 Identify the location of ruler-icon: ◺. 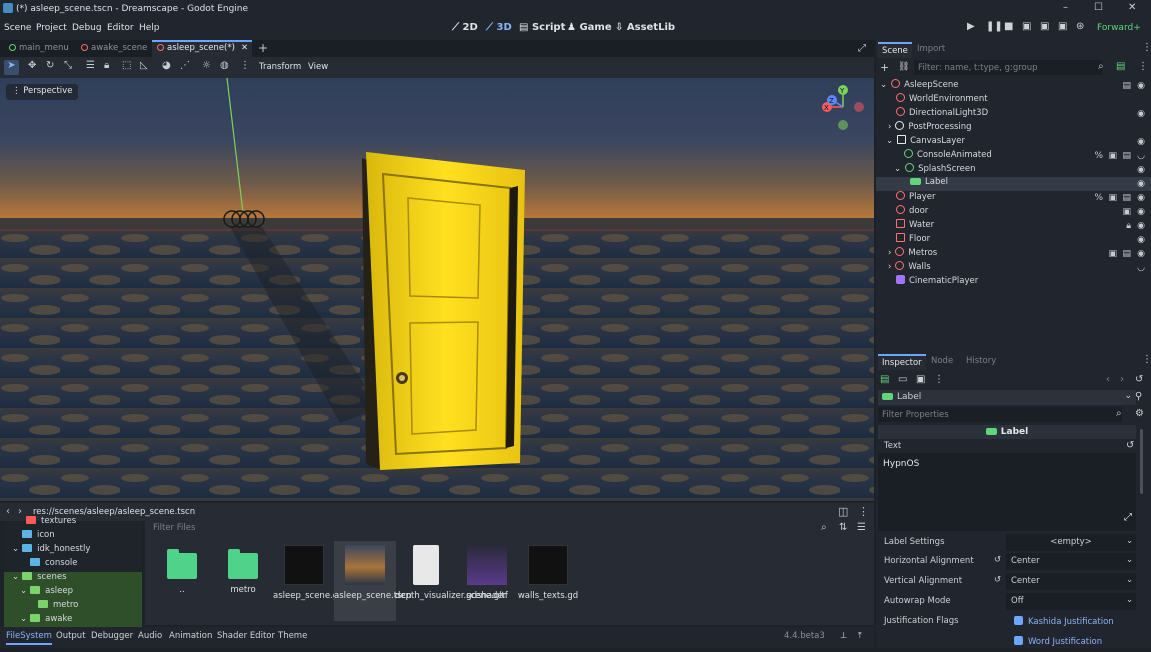
(144, 65).